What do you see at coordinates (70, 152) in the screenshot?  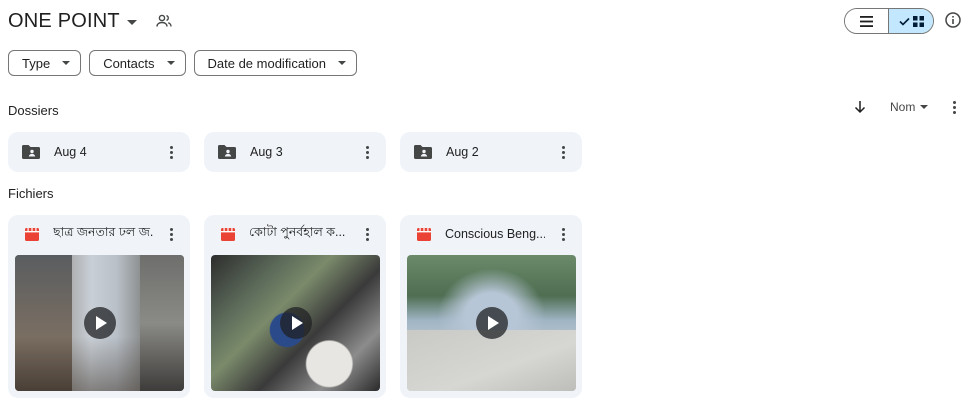 I see `folder-name: Aug 4` at bounding box center [70, 152].